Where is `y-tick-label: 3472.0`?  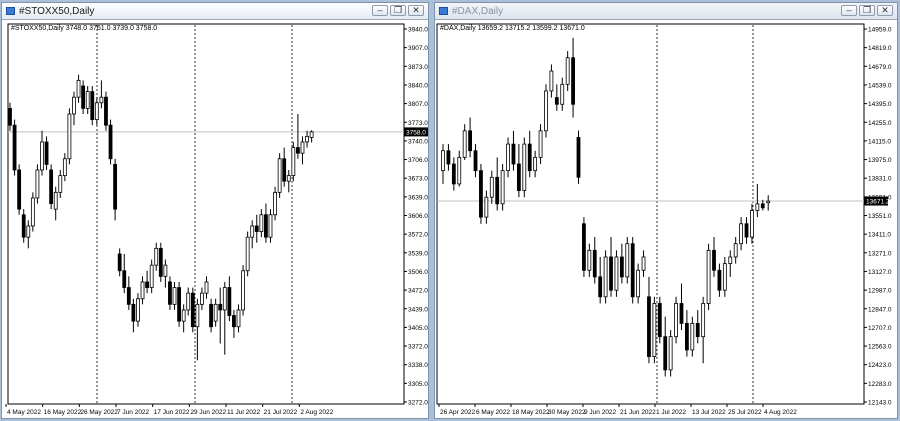 y-tick-label: 3472.0 is located at coordinates (418, 291).